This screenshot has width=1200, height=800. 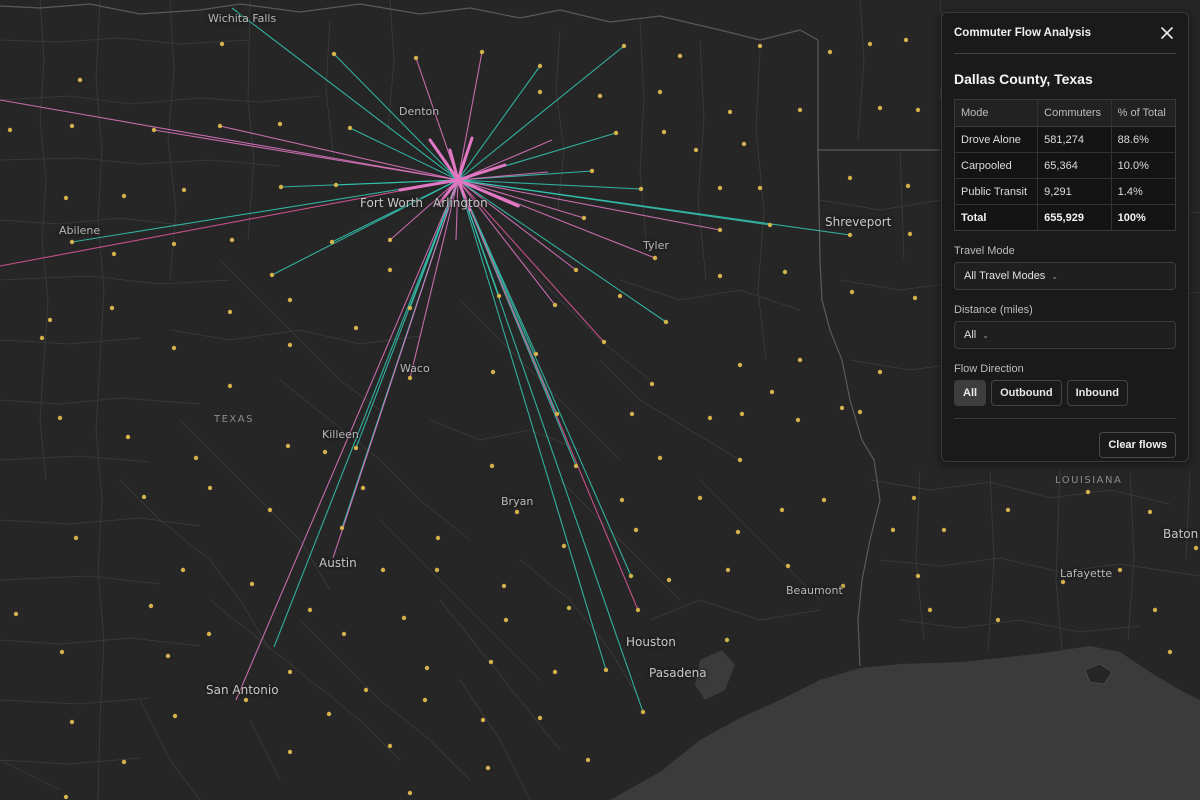 What do you see at coordinates (1026, 393) in the screenshot?
I see `flow-outbound-button: Outbound` at bounding box center [1026, 393].